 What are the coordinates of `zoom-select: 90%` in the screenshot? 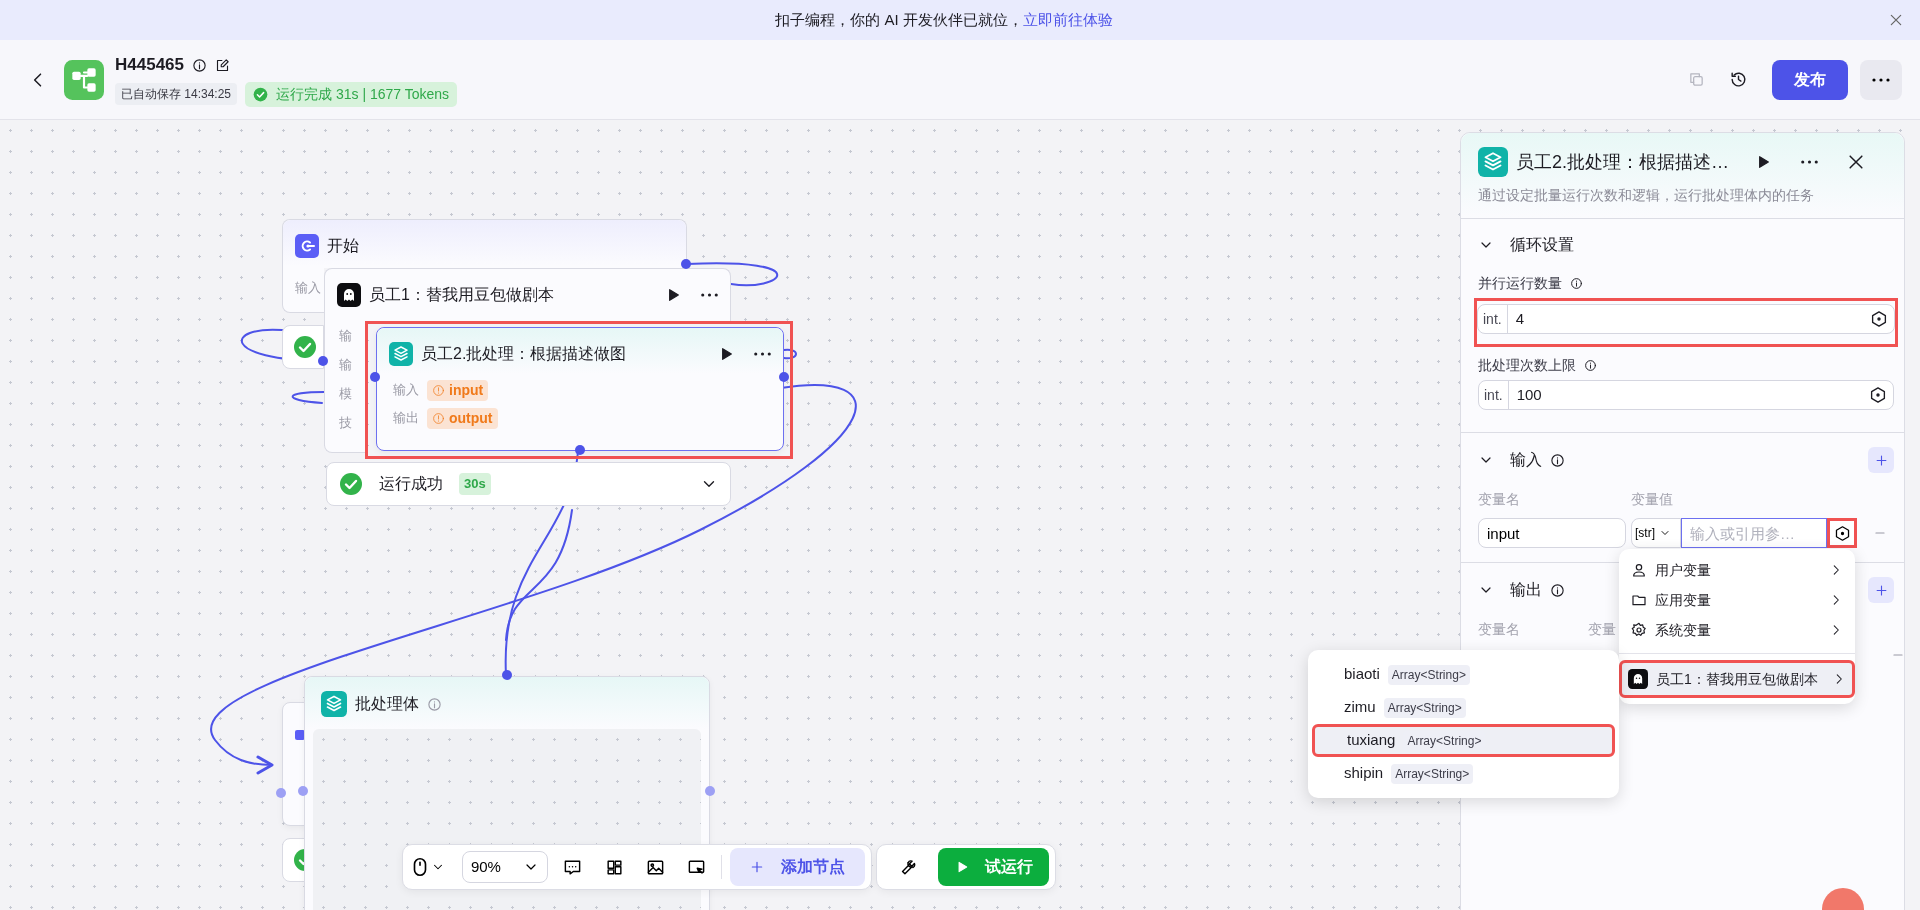 It's located at (505, 867).